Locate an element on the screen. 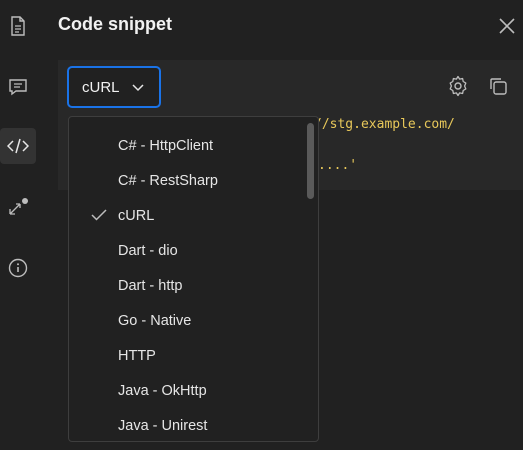 Image resolution: width=523 pixels, height=450 pixels. document-icon is located at coordinates (18, 26).